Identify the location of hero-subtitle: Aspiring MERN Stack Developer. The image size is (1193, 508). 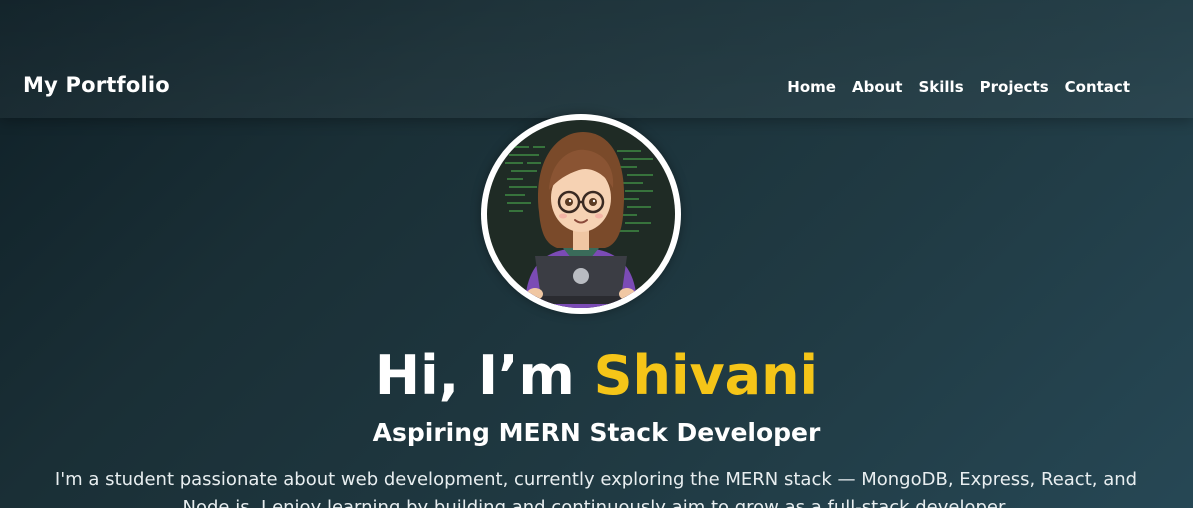
(596, 432).